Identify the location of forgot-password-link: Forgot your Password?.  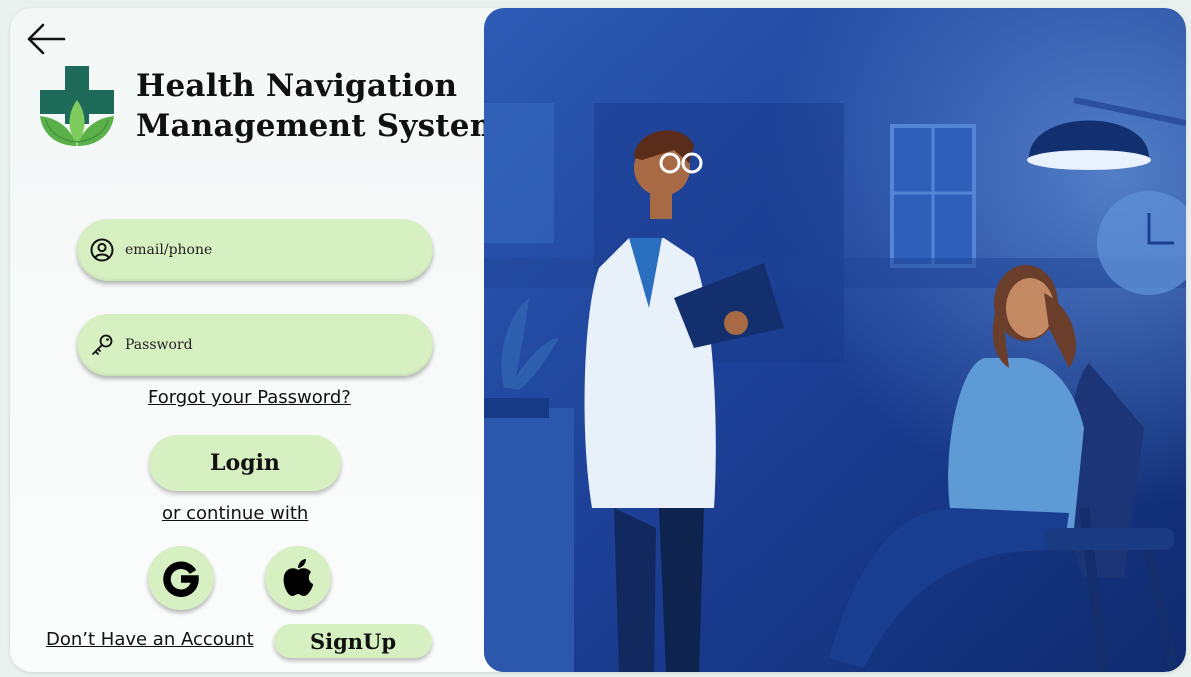
(249, 397).